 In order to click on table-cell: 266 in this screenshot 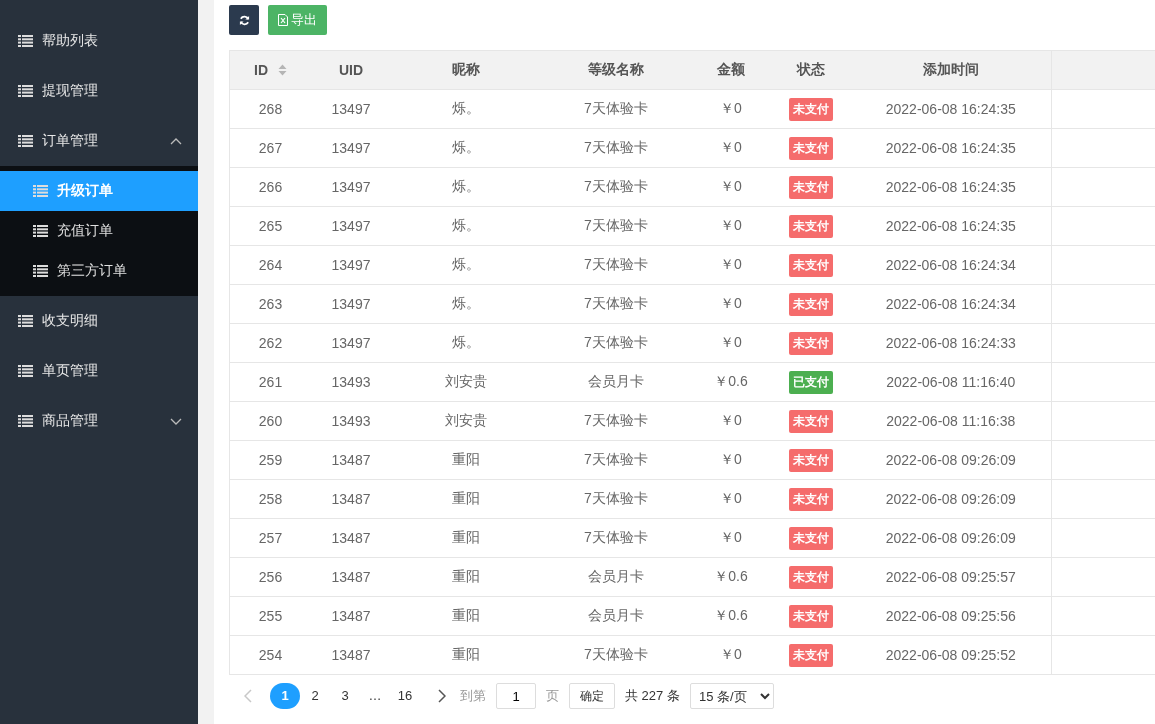, I will do `click(270, 187)`.